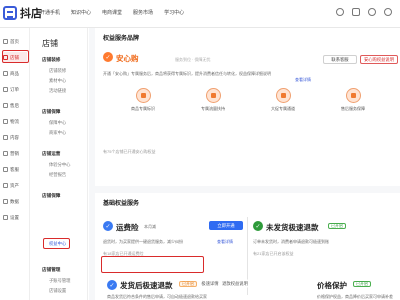 The height and width of the screenshot is (300, 400). Describe the element at coordinates (121, 204) in the screenshot. I see `basic-rights-title: 基础权益服务` at that location.